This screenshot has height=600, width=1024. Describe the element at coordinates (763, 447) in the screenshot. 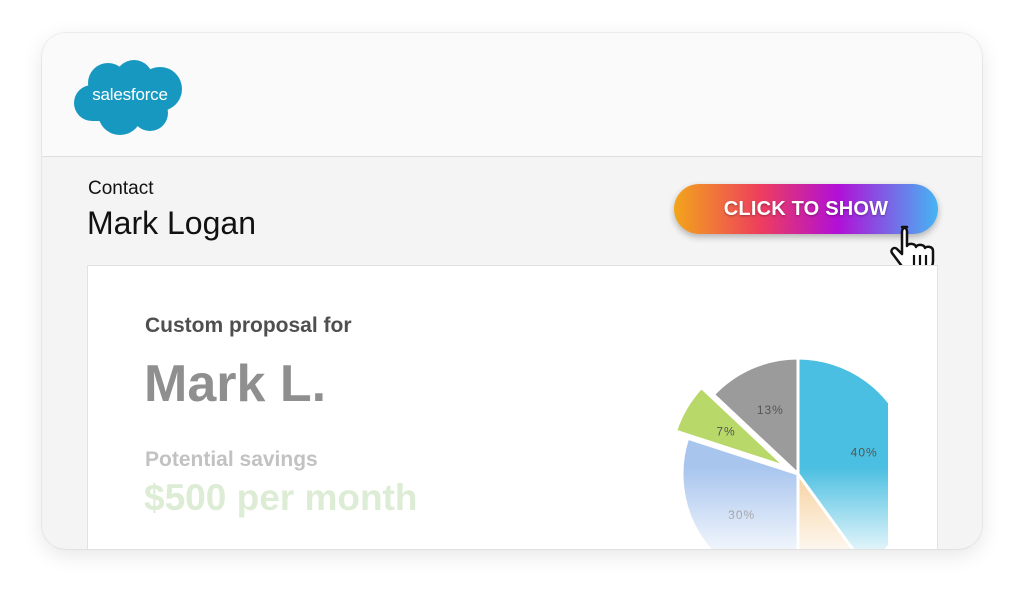

I see `savings-pie-chart: 40%30%7%13%` at that location.